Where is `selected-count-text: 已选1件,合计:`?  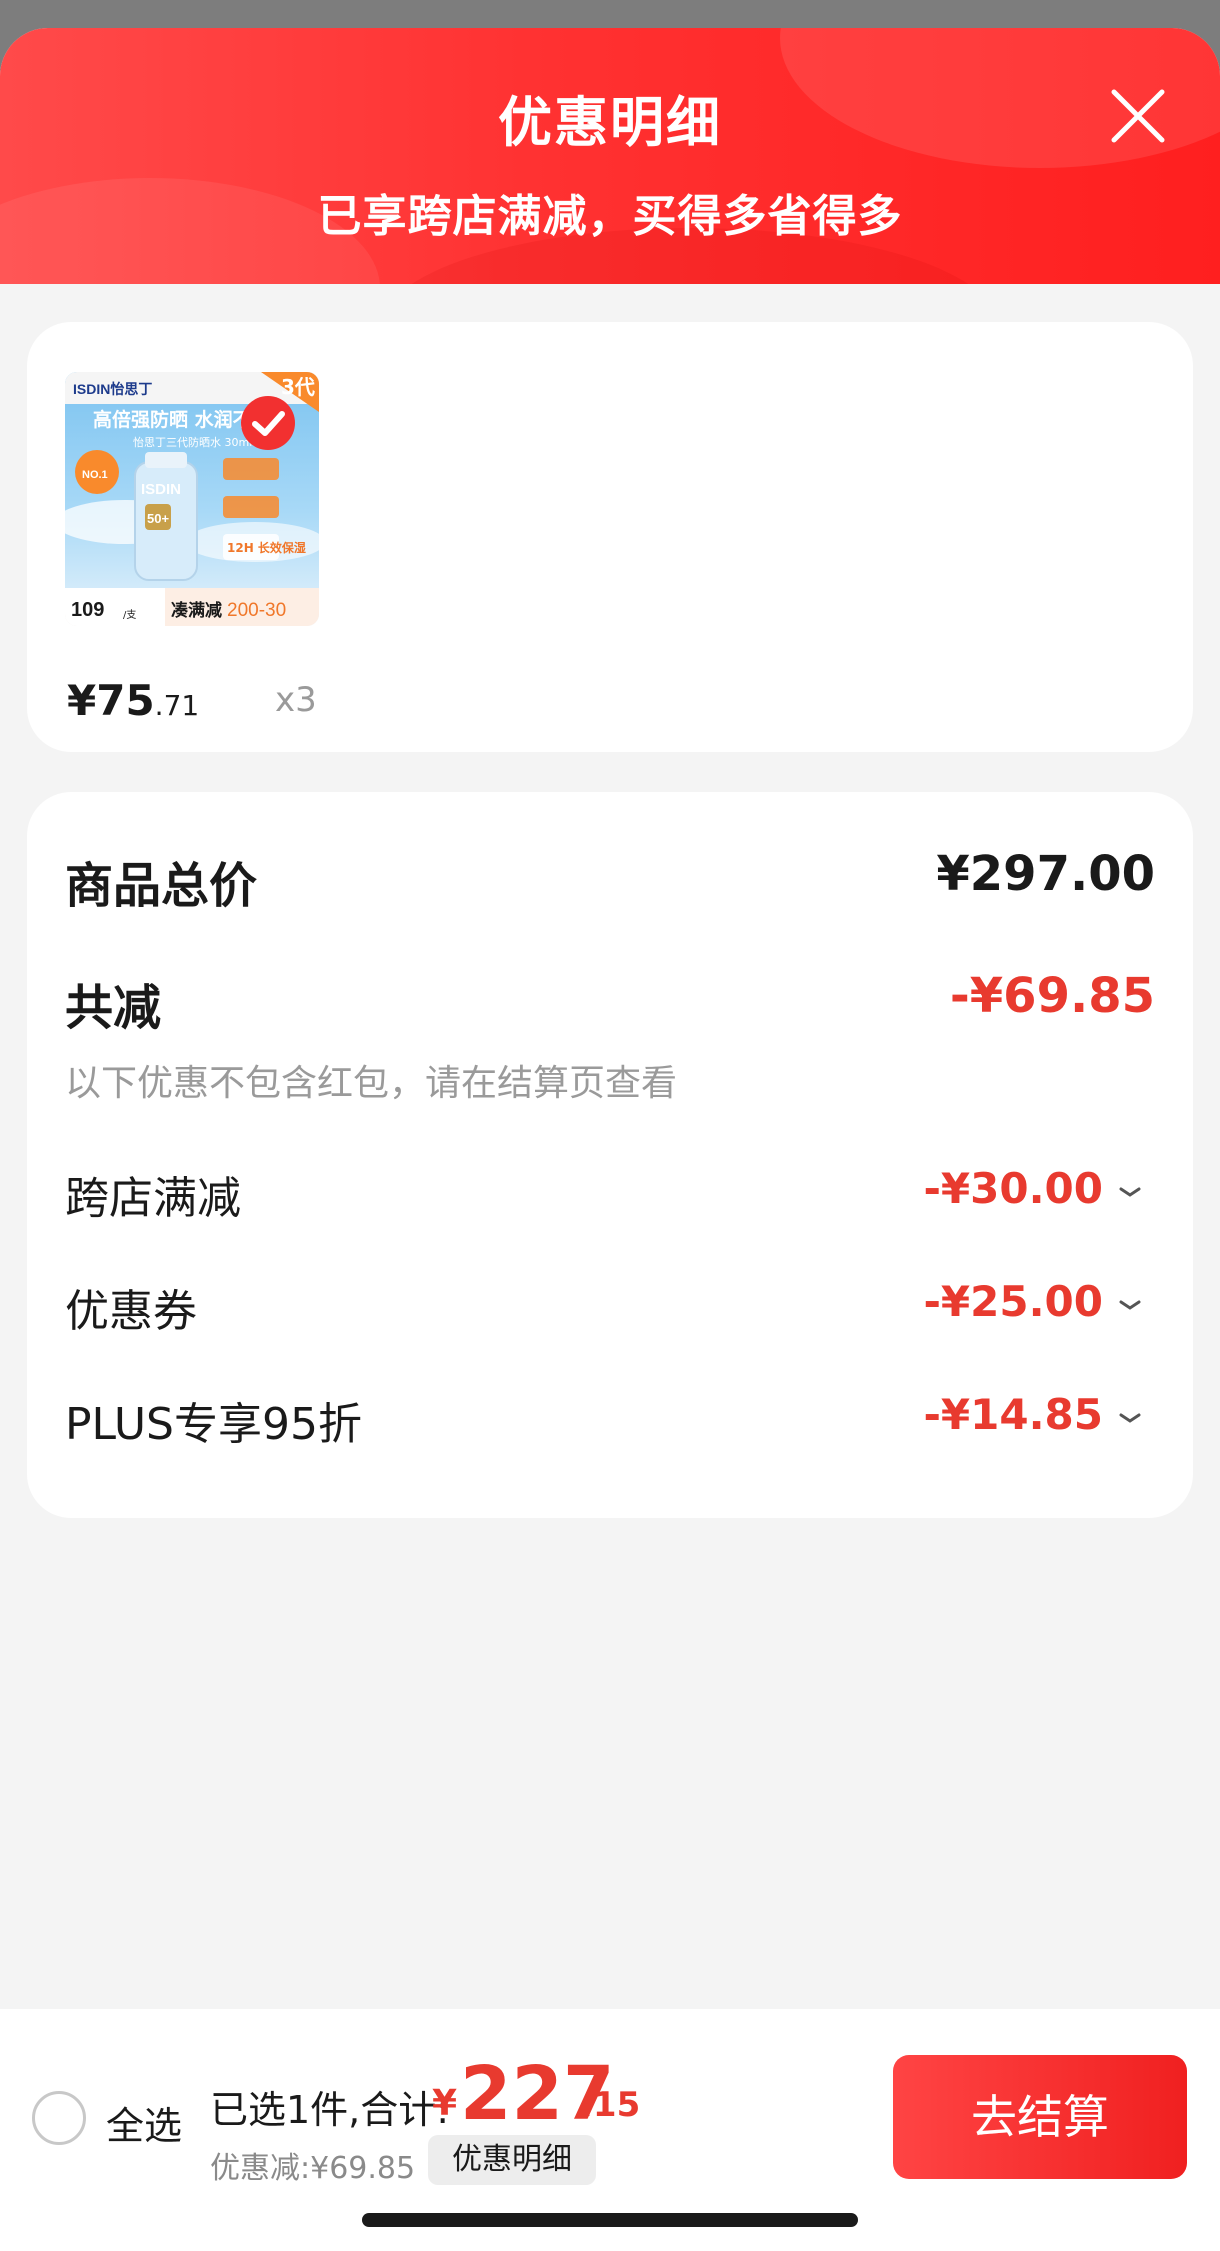 selected-count-text: 已选1件,合计: is located at coordinates (330, 2110).